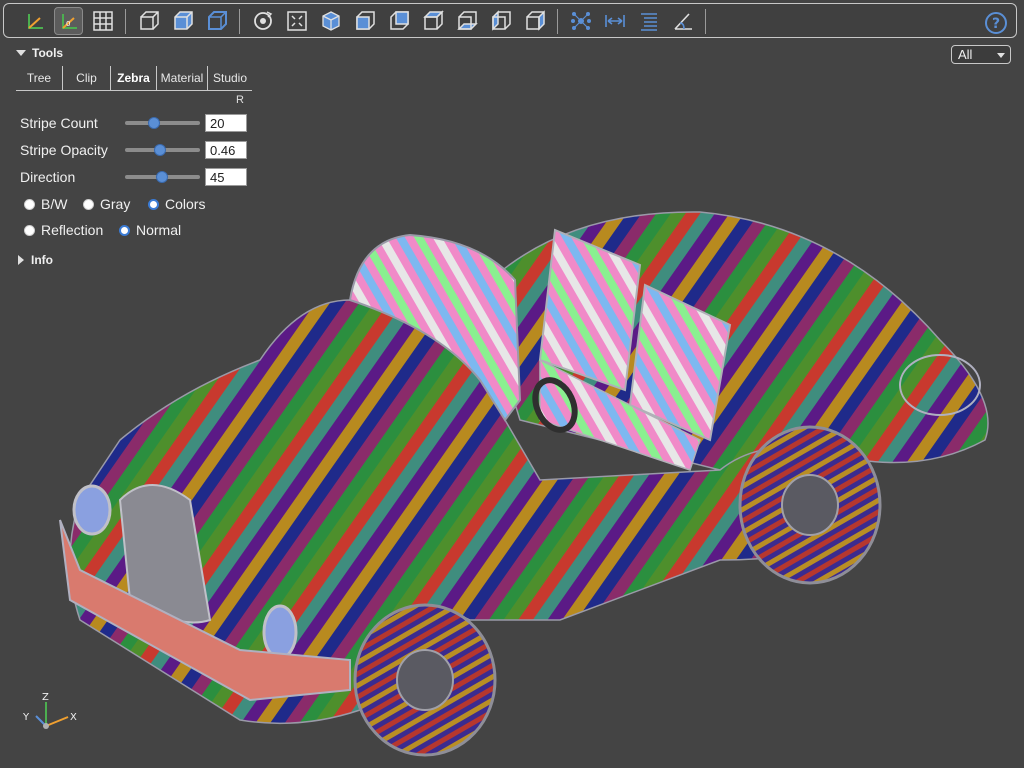 The width and height of the screenshot is (1024, 768). What do you see at coordinates (45, 697) in the screenshot?
I see `axis-z-label: Z` at bounding box center [45, 697].